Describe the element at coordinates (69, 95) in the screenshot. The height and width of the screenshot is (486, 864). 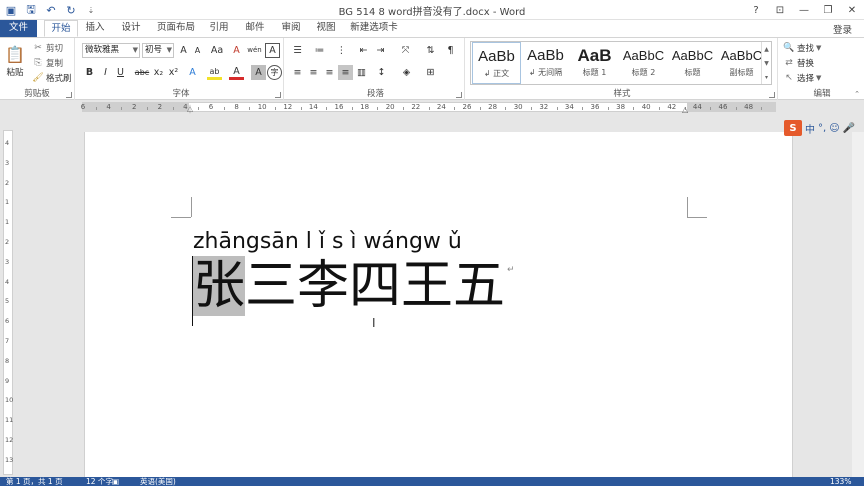
I see `clipboard-launcher-icon` at that location.